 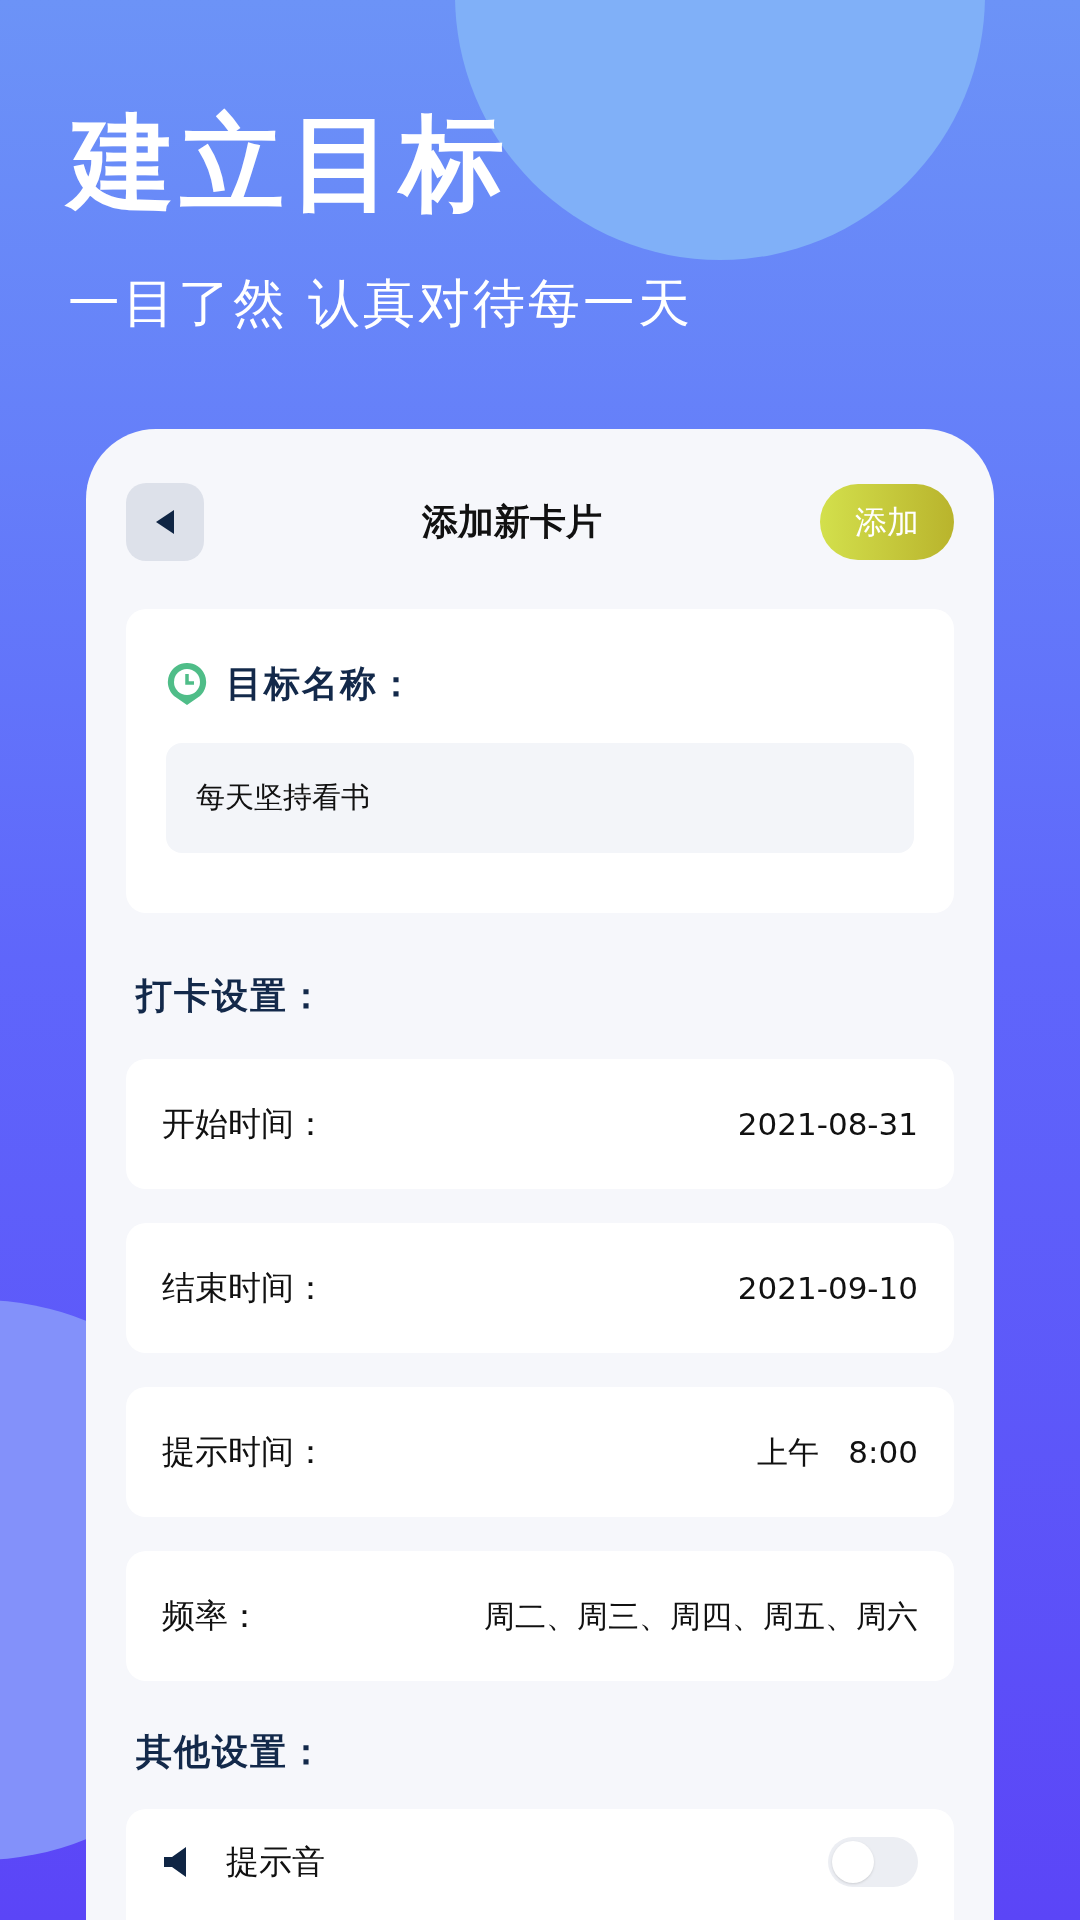 What do you see at coordinates (540, 1864) in the screenshot?
I see `setting-row: 提示音` at bounding box center [540, 1864].